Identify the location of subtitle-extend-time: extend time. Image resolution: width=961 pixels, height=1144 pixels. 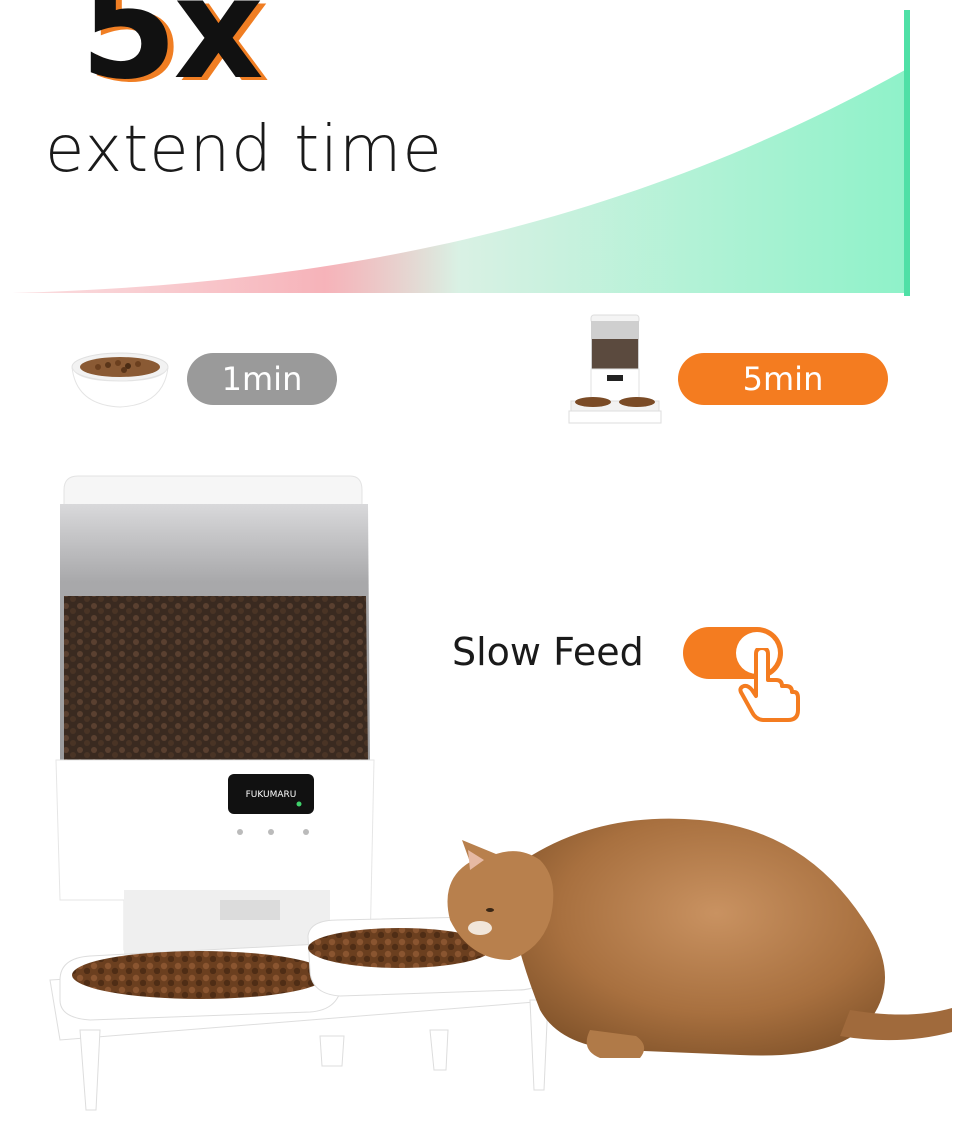
(244, 150).